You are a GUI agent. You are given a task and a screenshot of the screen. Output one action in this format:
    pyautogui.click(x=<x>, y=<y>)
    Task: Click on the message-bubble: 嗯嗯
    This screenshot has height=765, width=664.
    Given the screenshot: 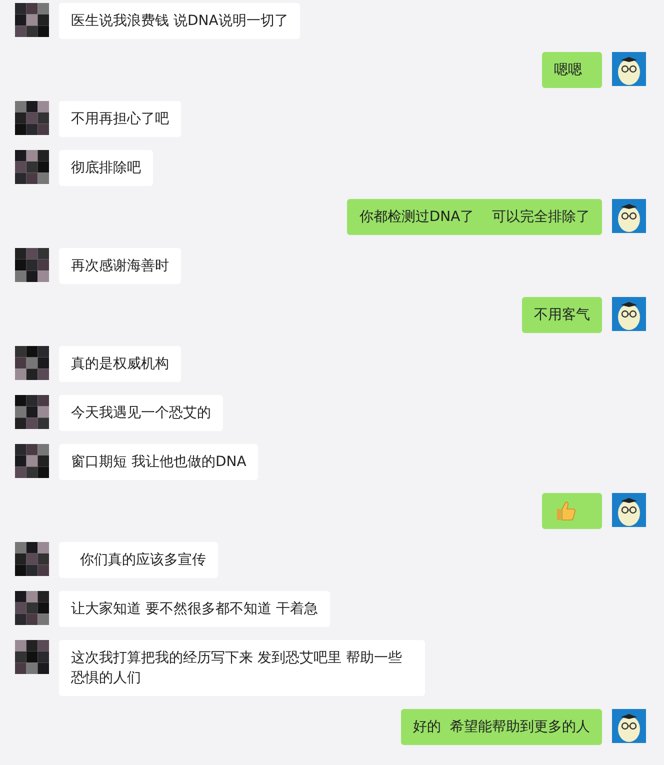 What is the action you would take?
    pyautogui.click(x=572, y=70)
    